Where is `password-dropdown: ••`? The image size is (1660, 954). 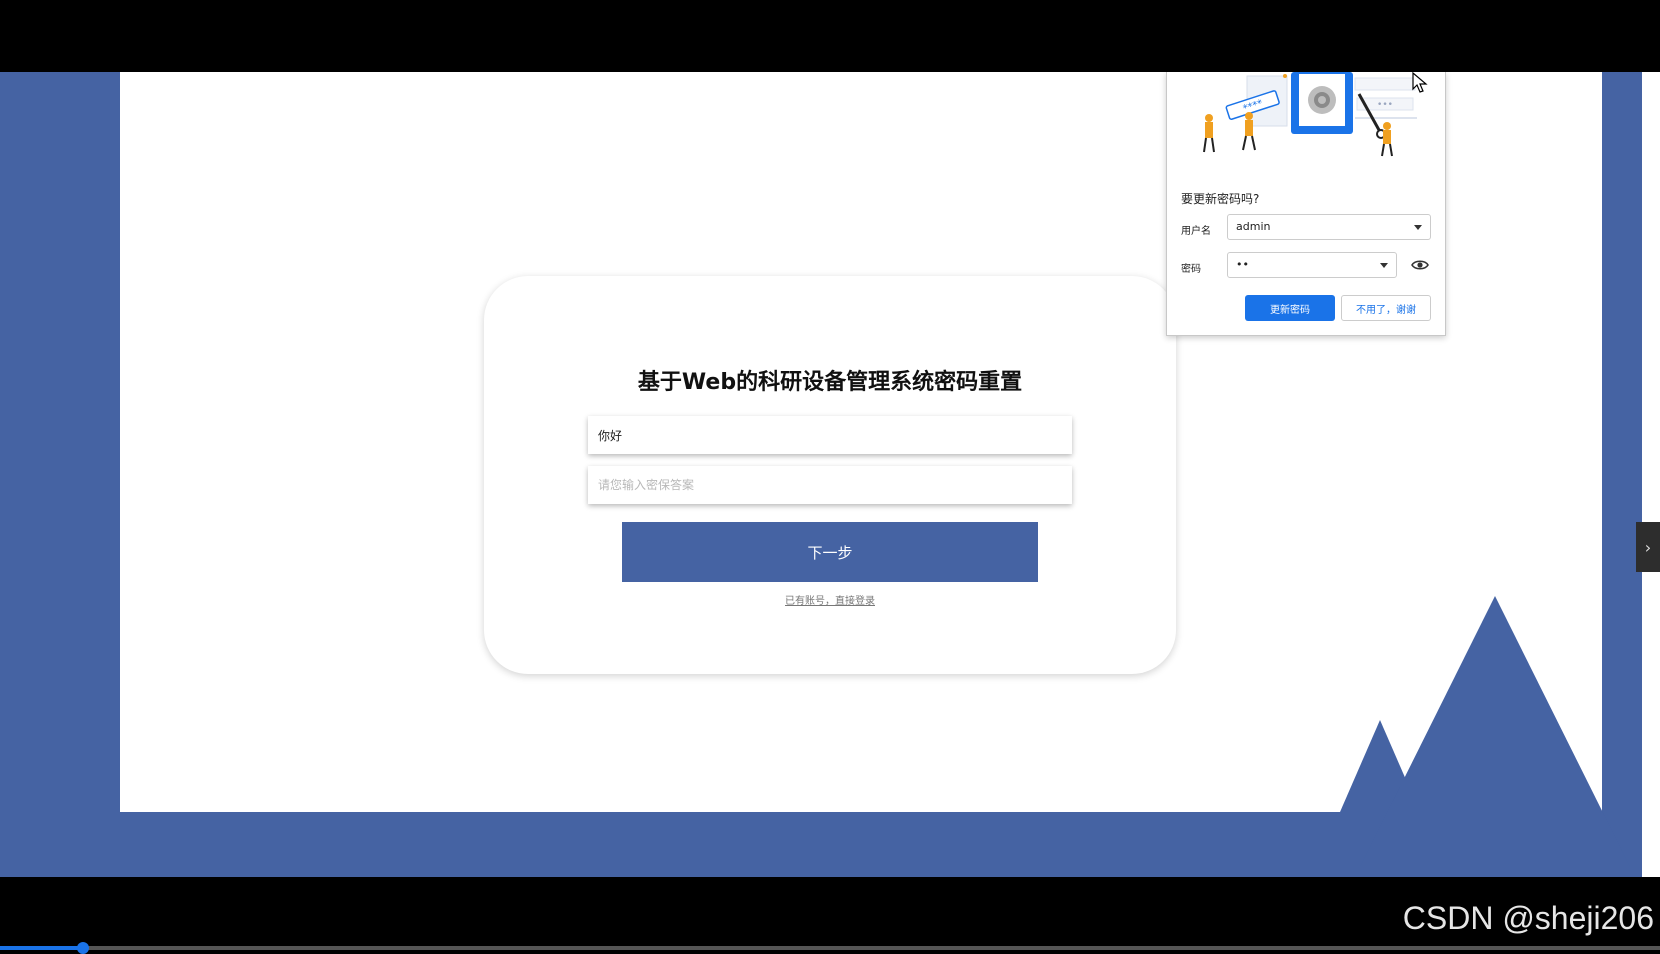
password-dropdown: •• is located at coordinates (1312, 265).